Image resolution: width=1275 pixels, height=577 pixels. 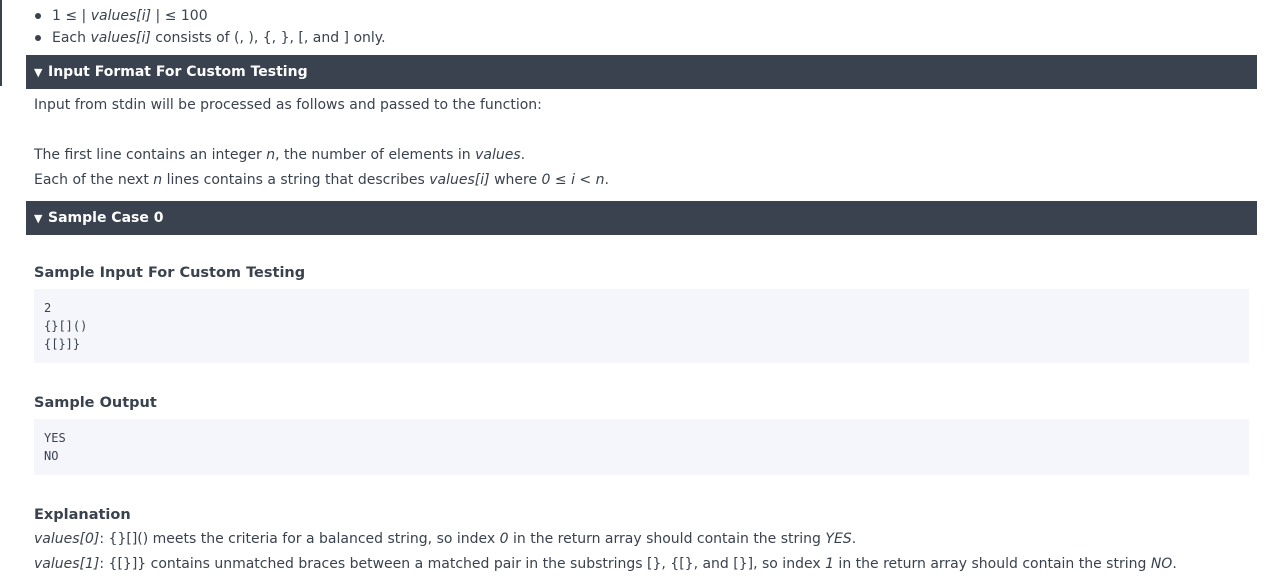 I want to click on sample-output-title: Sample Output, so click(x=95, y=403).